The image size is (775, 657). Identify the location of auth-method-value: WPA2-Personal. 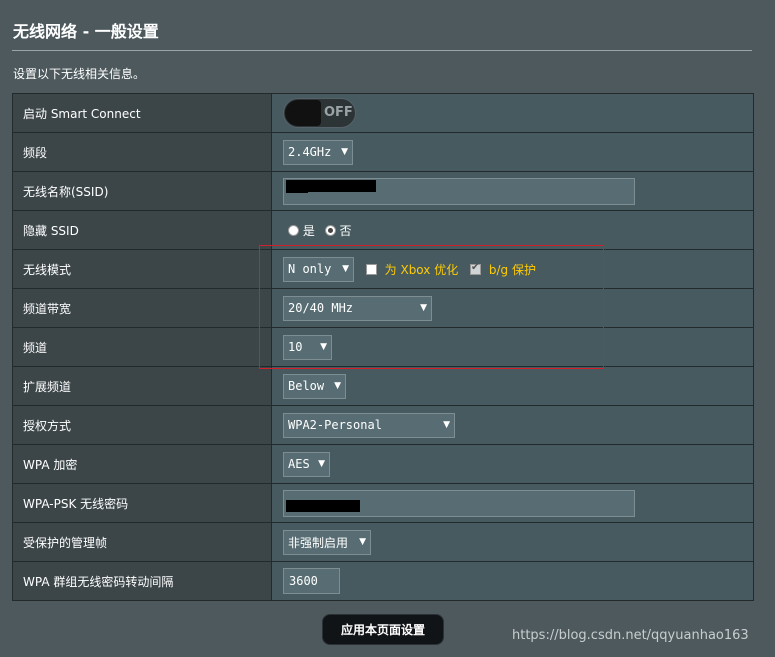
(335, 425).